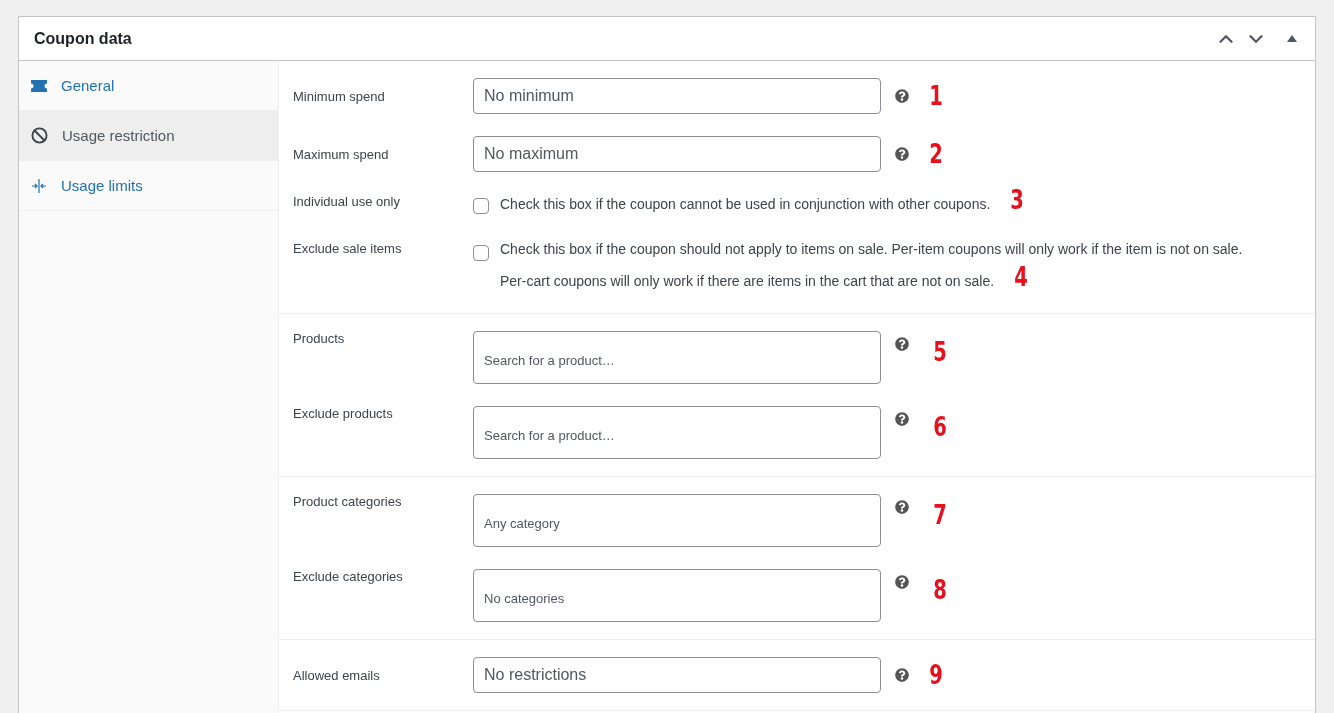  What do you see at coordinates (148, 136) in the screenshot?
I see `sidebar-tab: Usage restriction` at bounding box center [148, 136].